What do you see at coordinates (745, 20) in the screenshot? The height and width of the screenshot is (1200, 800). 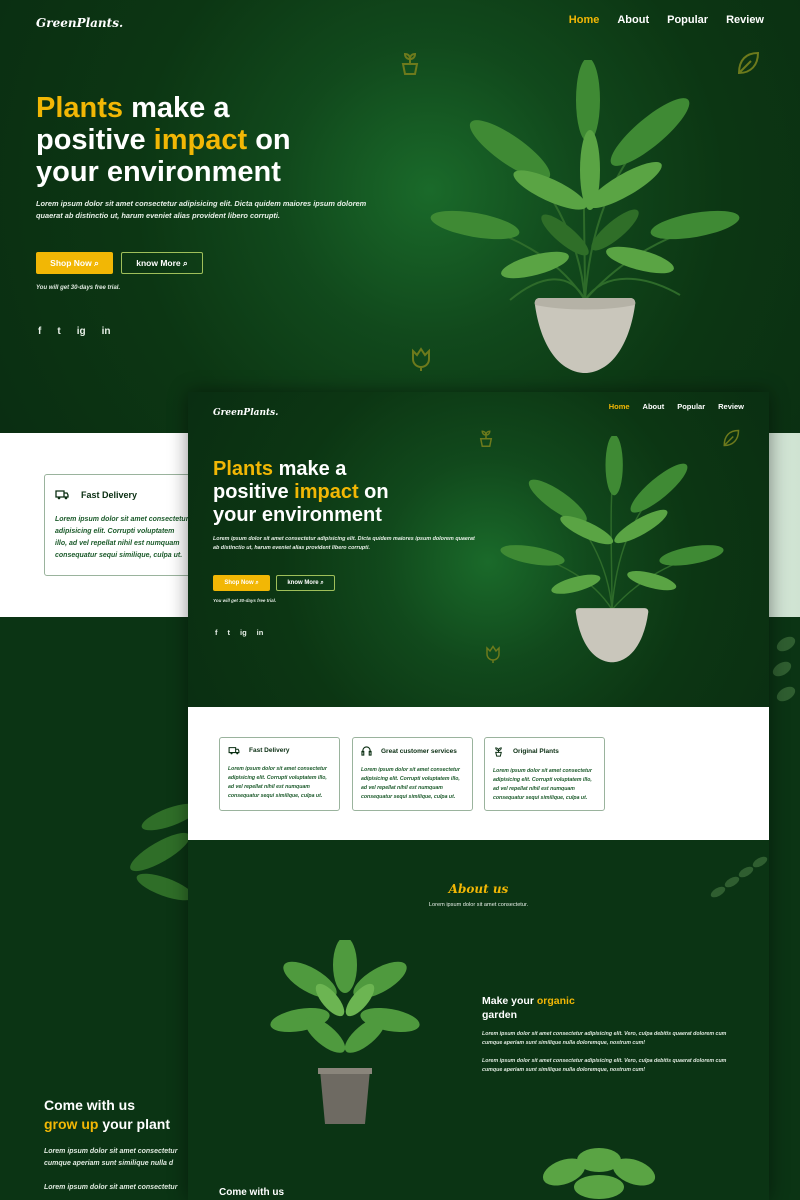 I see `nav-review: Review` at bounding box center [745, 20].